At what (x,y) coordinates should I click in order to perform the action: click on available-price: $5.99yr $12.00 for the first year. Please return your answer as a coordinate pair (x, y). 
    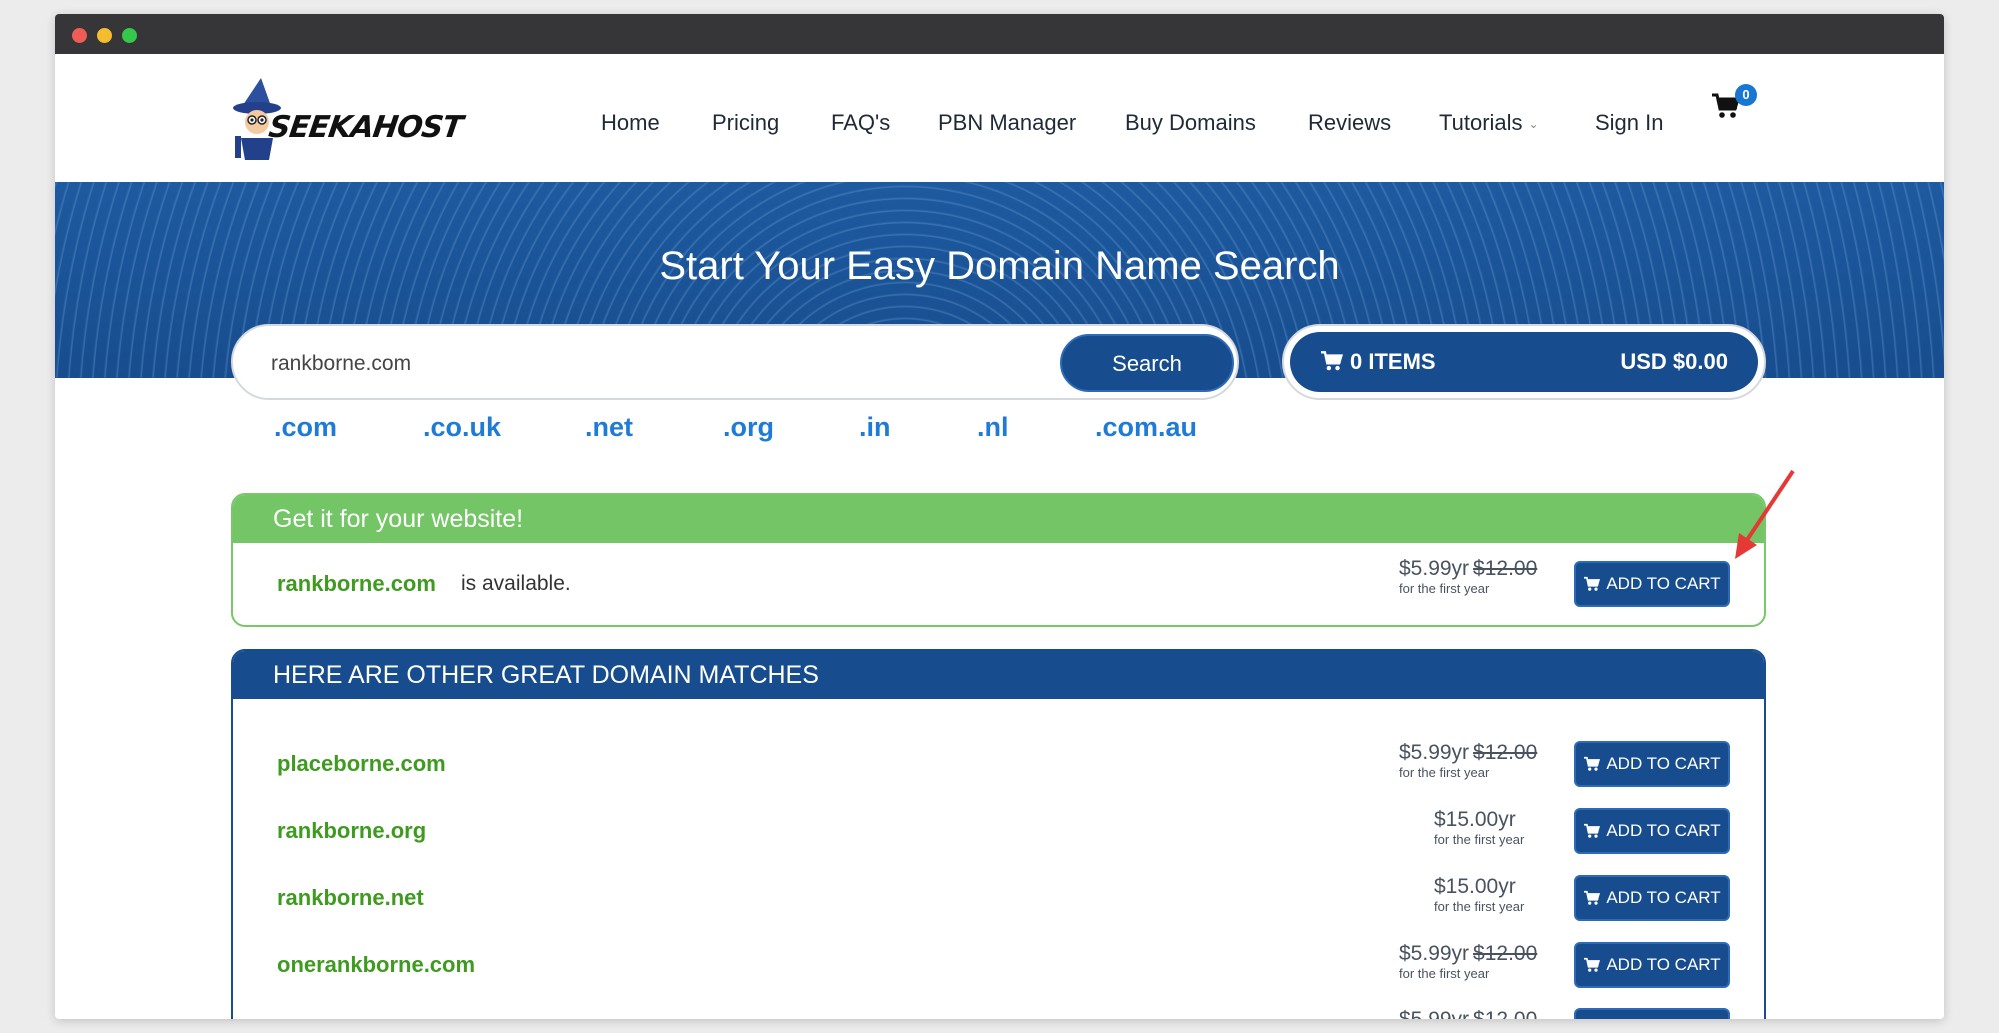
    Looking at the image, I should click on (1468, 576).